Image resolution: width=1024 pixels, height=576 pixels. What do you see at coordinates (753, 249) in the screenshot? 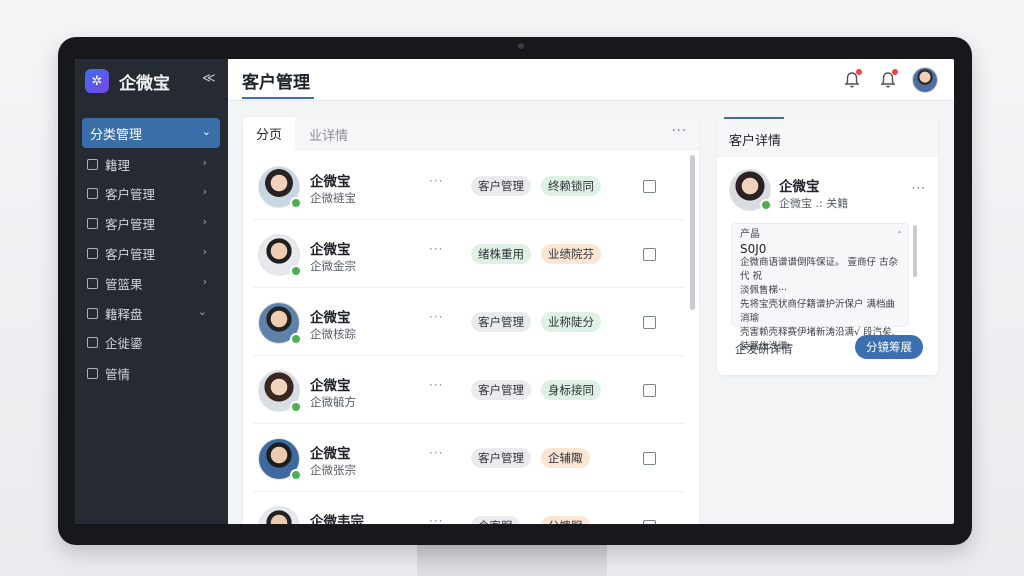
I see `notes-amount: S0J0` at bounding box center [753, 249].